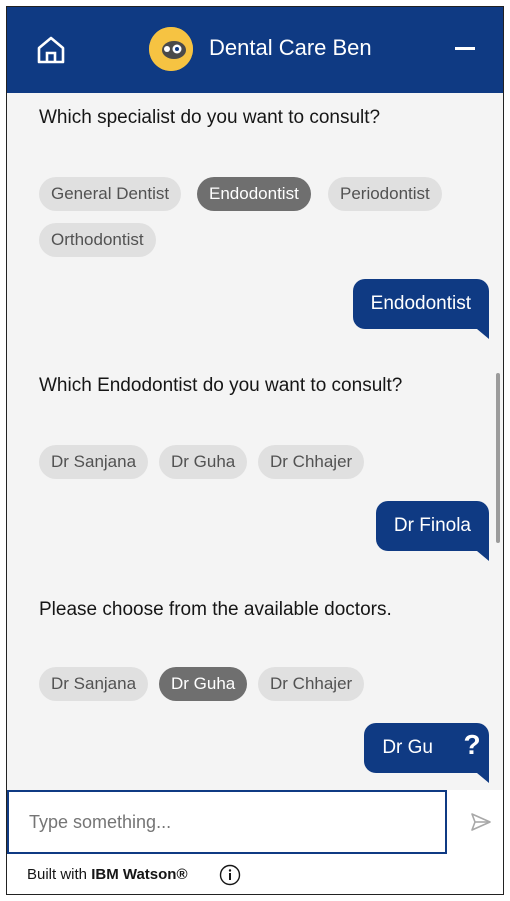 This screenshot has width=510, height=901. What do you see at coordinates (254, 194) in the screenshot?
I see `option-chip-selected: Endodontist` at bounding box center [254, 194].